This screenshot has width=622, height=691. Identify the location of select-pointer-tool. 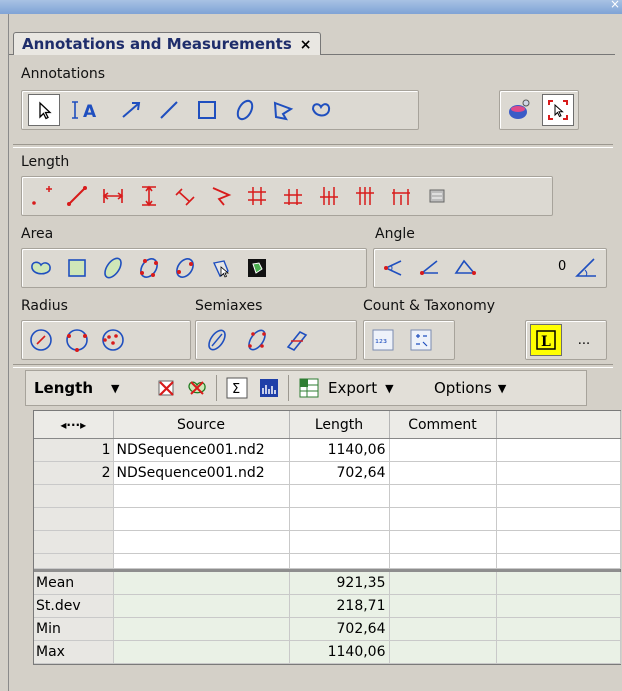
(44, 110).